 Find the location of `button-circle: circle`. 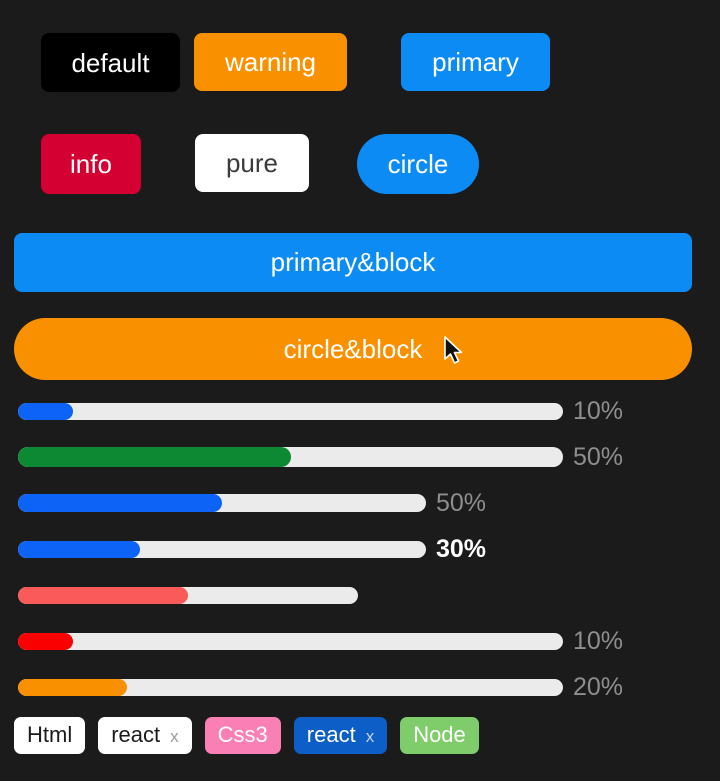

button-circle: circle is located at coordinates (418, 164).